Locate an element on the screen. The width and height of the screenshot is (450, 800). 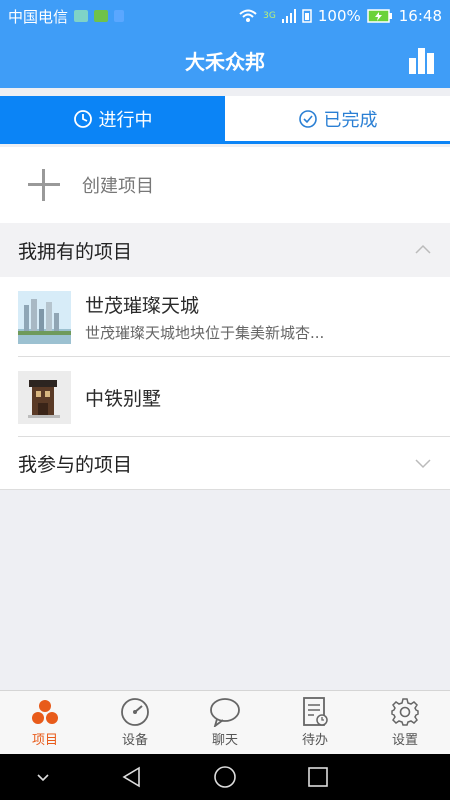
network-type-label: 3G is located at coordinates (269, 16).